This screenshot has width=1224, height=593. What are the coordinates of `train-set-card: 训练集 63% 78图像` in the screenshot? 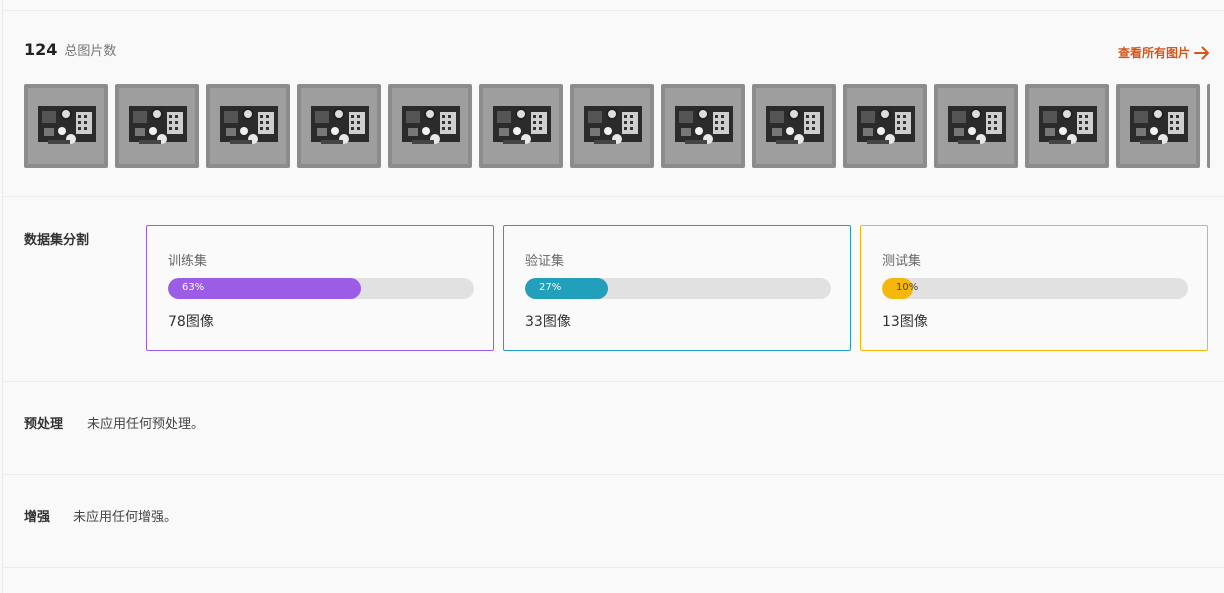 It's located at (320, 288).